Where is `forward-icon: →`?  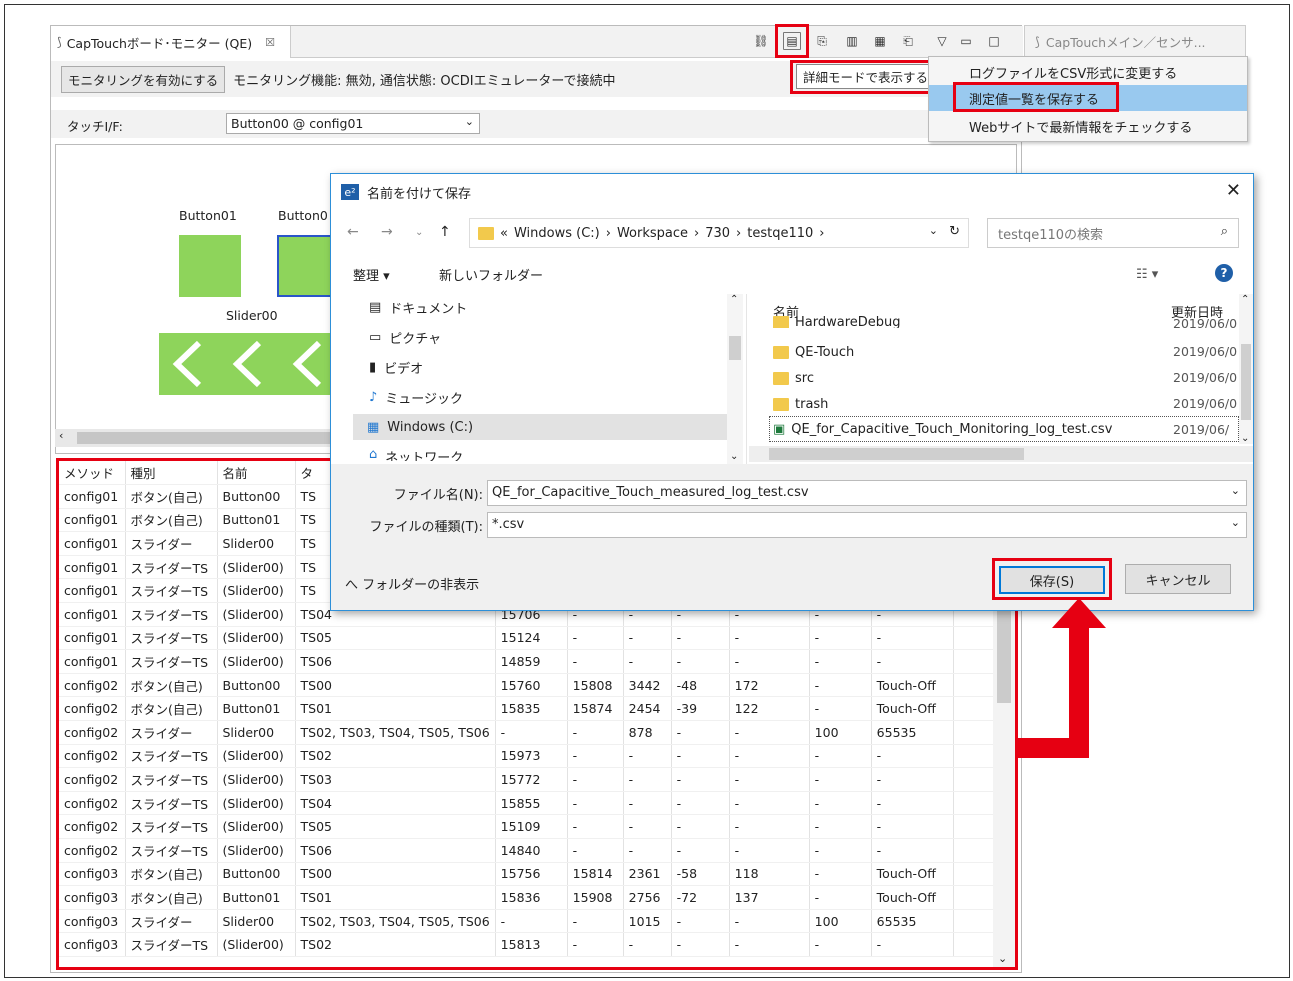
forward-icon: → is located at coordinates (387, 232).